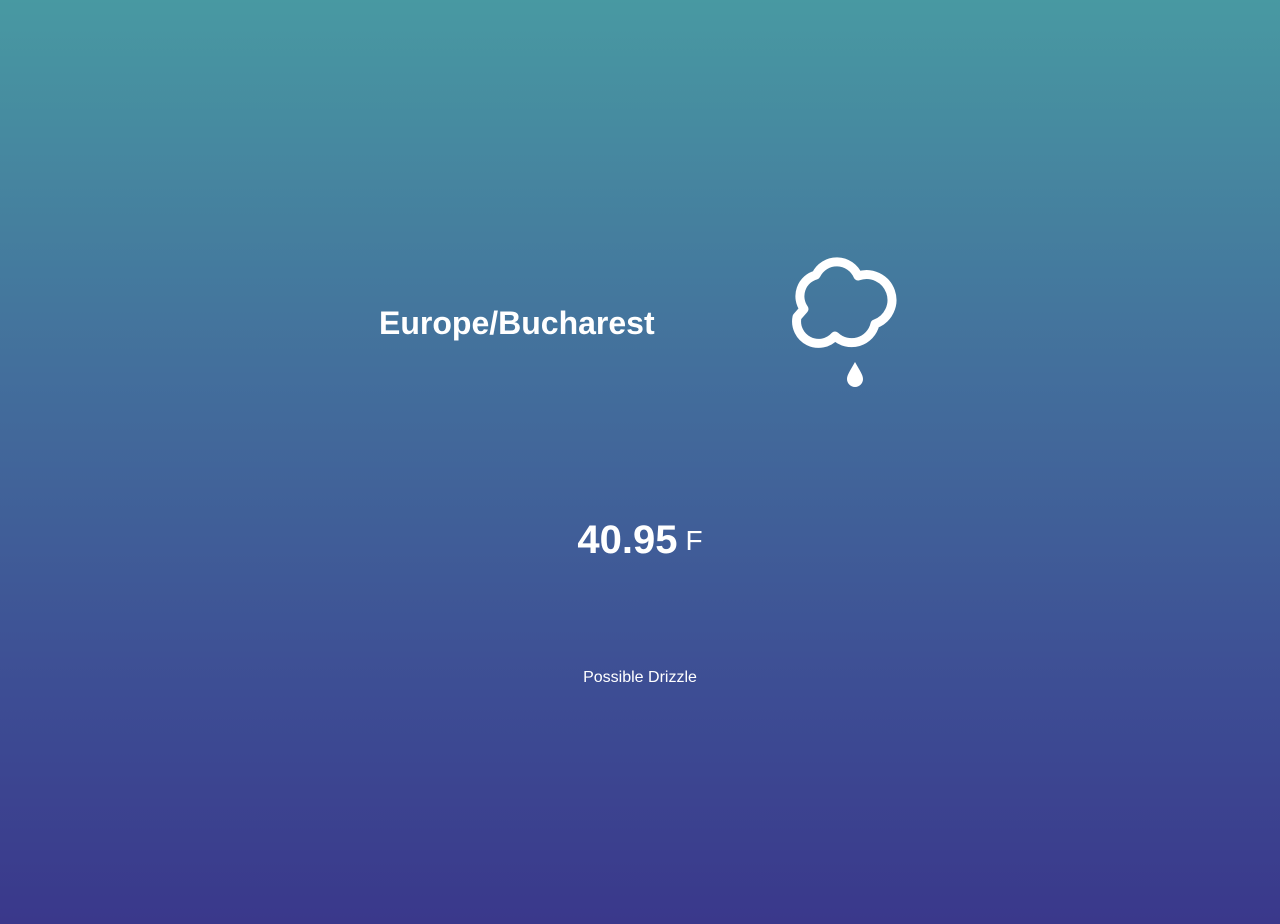  What do you see at coordinates (694, 540) in the screenshot?
I see `temperature-unit: F` at bounding box center [694, 540].